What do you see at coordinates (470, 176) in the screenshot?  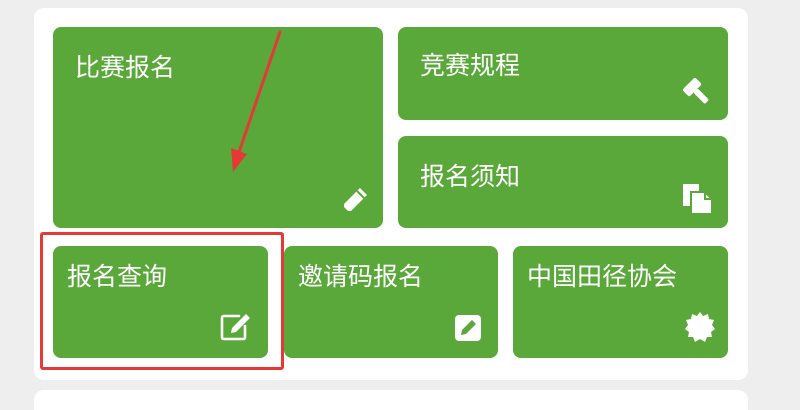 I see `tile-label: 报名须知` at bounding box center [470, 176].